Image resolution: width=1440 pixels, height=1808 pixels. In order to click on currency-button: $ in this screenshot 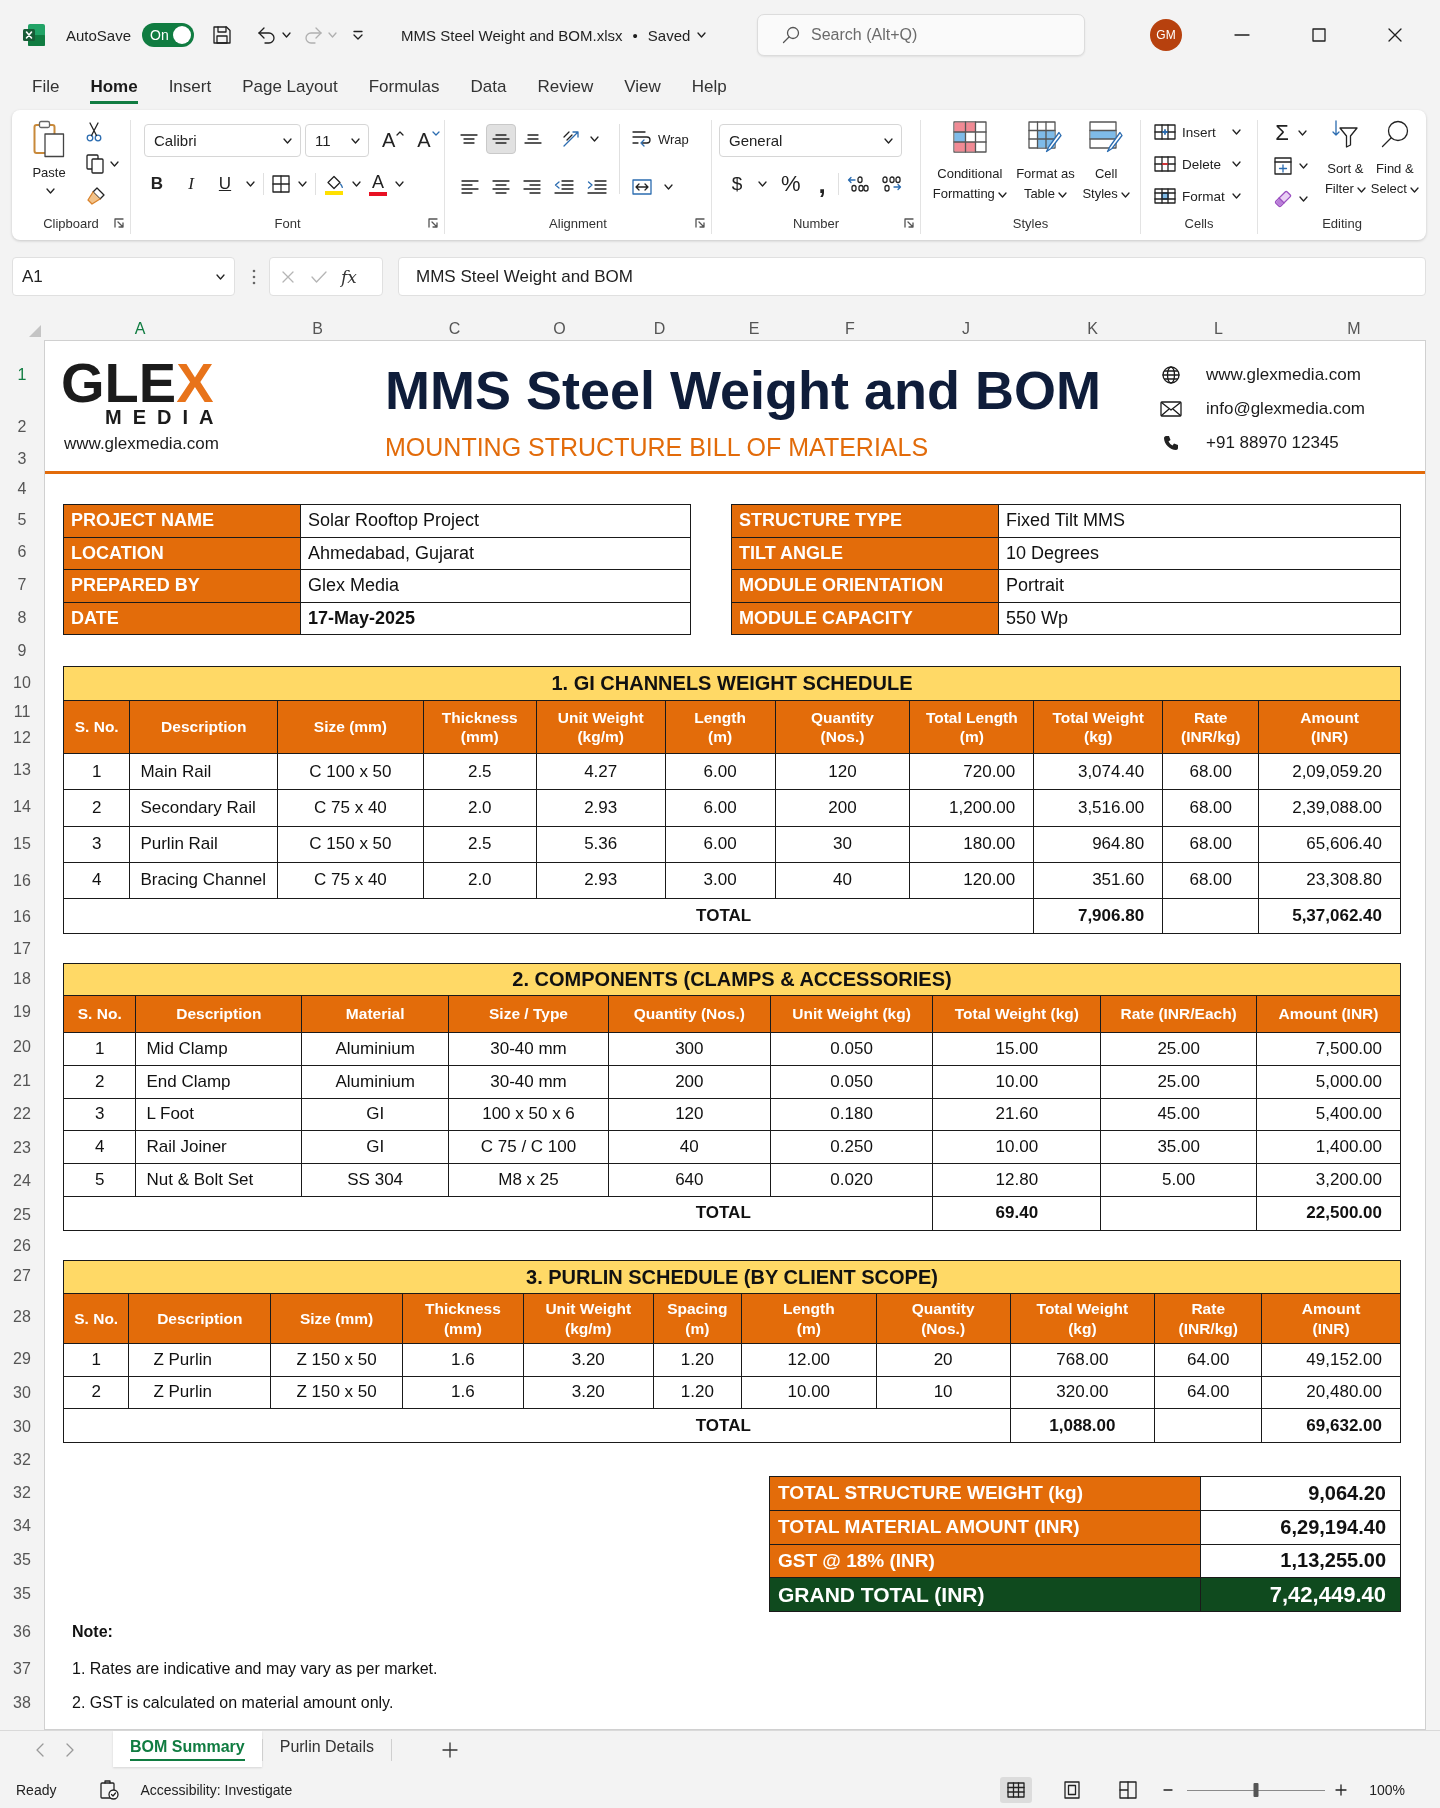, I will do `click(737, 184)`.